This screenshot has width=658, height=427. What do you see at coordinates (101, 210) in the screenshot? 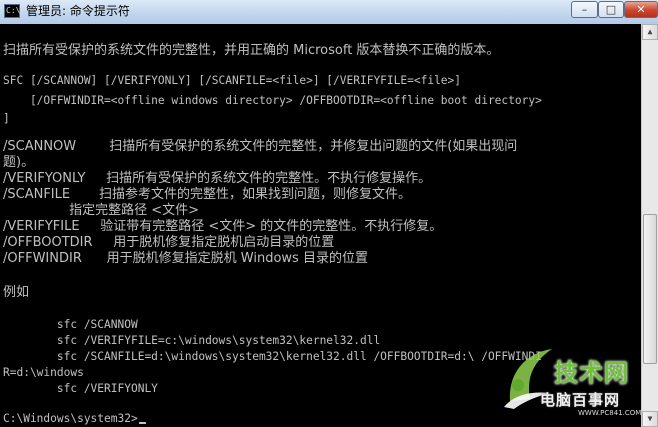
I see `console-line: 指定完整路径 <文件>` at bounding box center [101, 210].